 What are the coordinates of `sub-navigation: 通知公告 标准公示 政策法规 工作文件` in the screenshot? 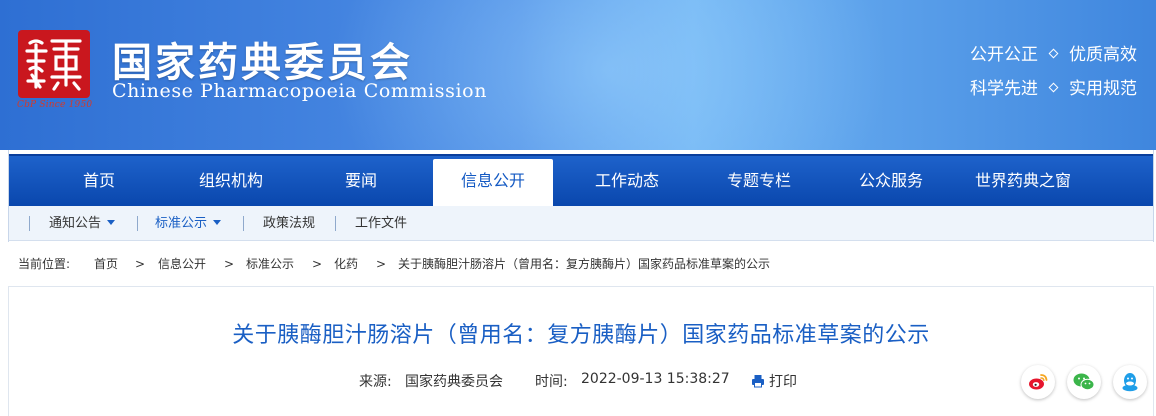 It's located at (581, 223).